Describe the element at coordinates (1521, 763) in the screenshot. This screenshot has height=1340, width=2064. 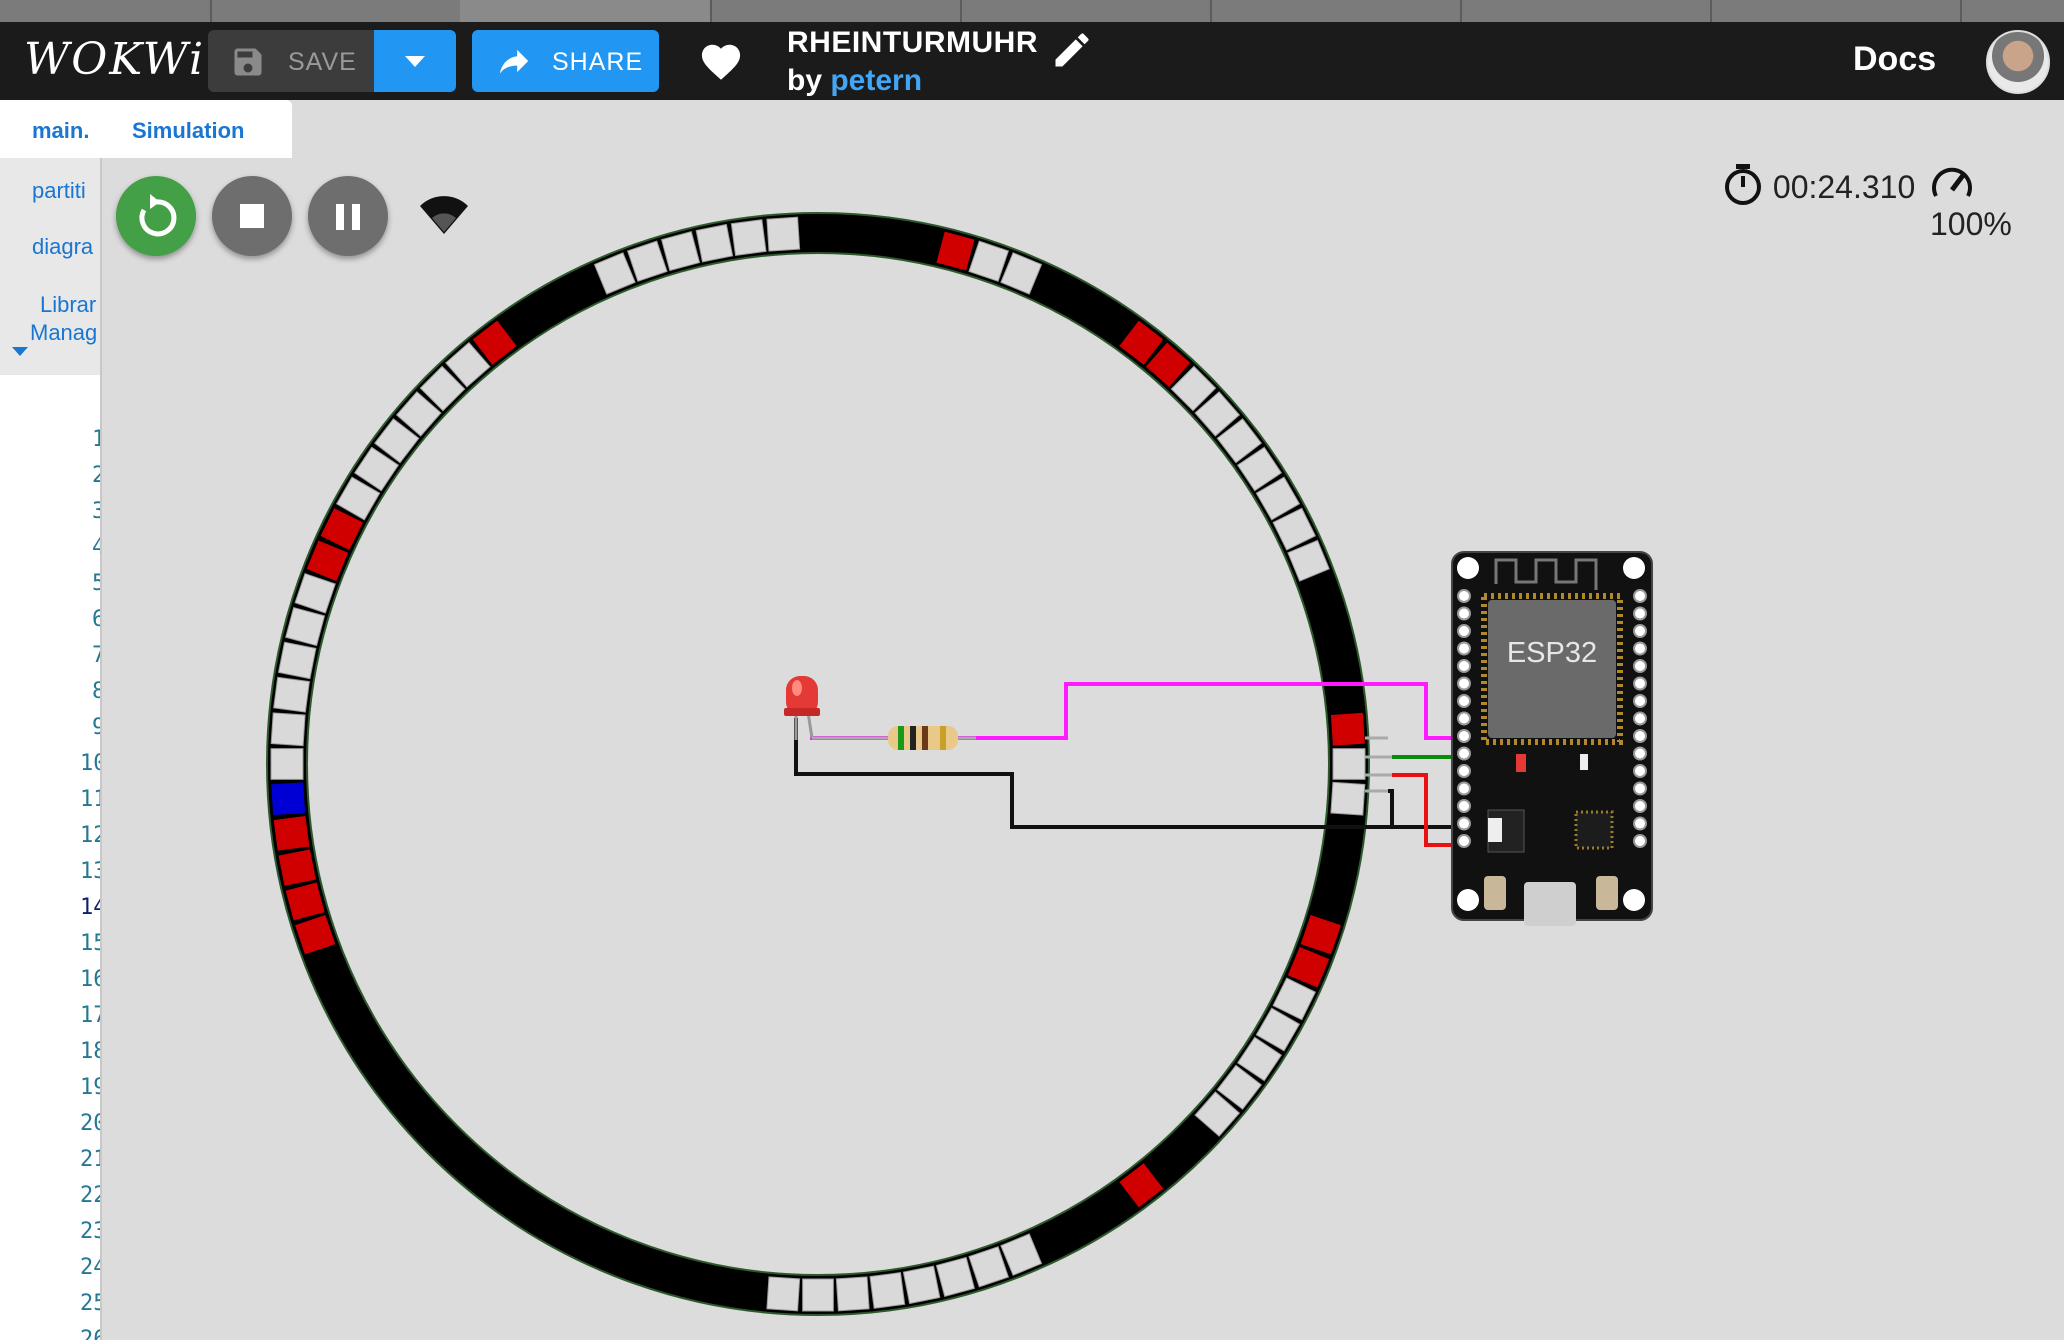
I see `power-led` at that location.